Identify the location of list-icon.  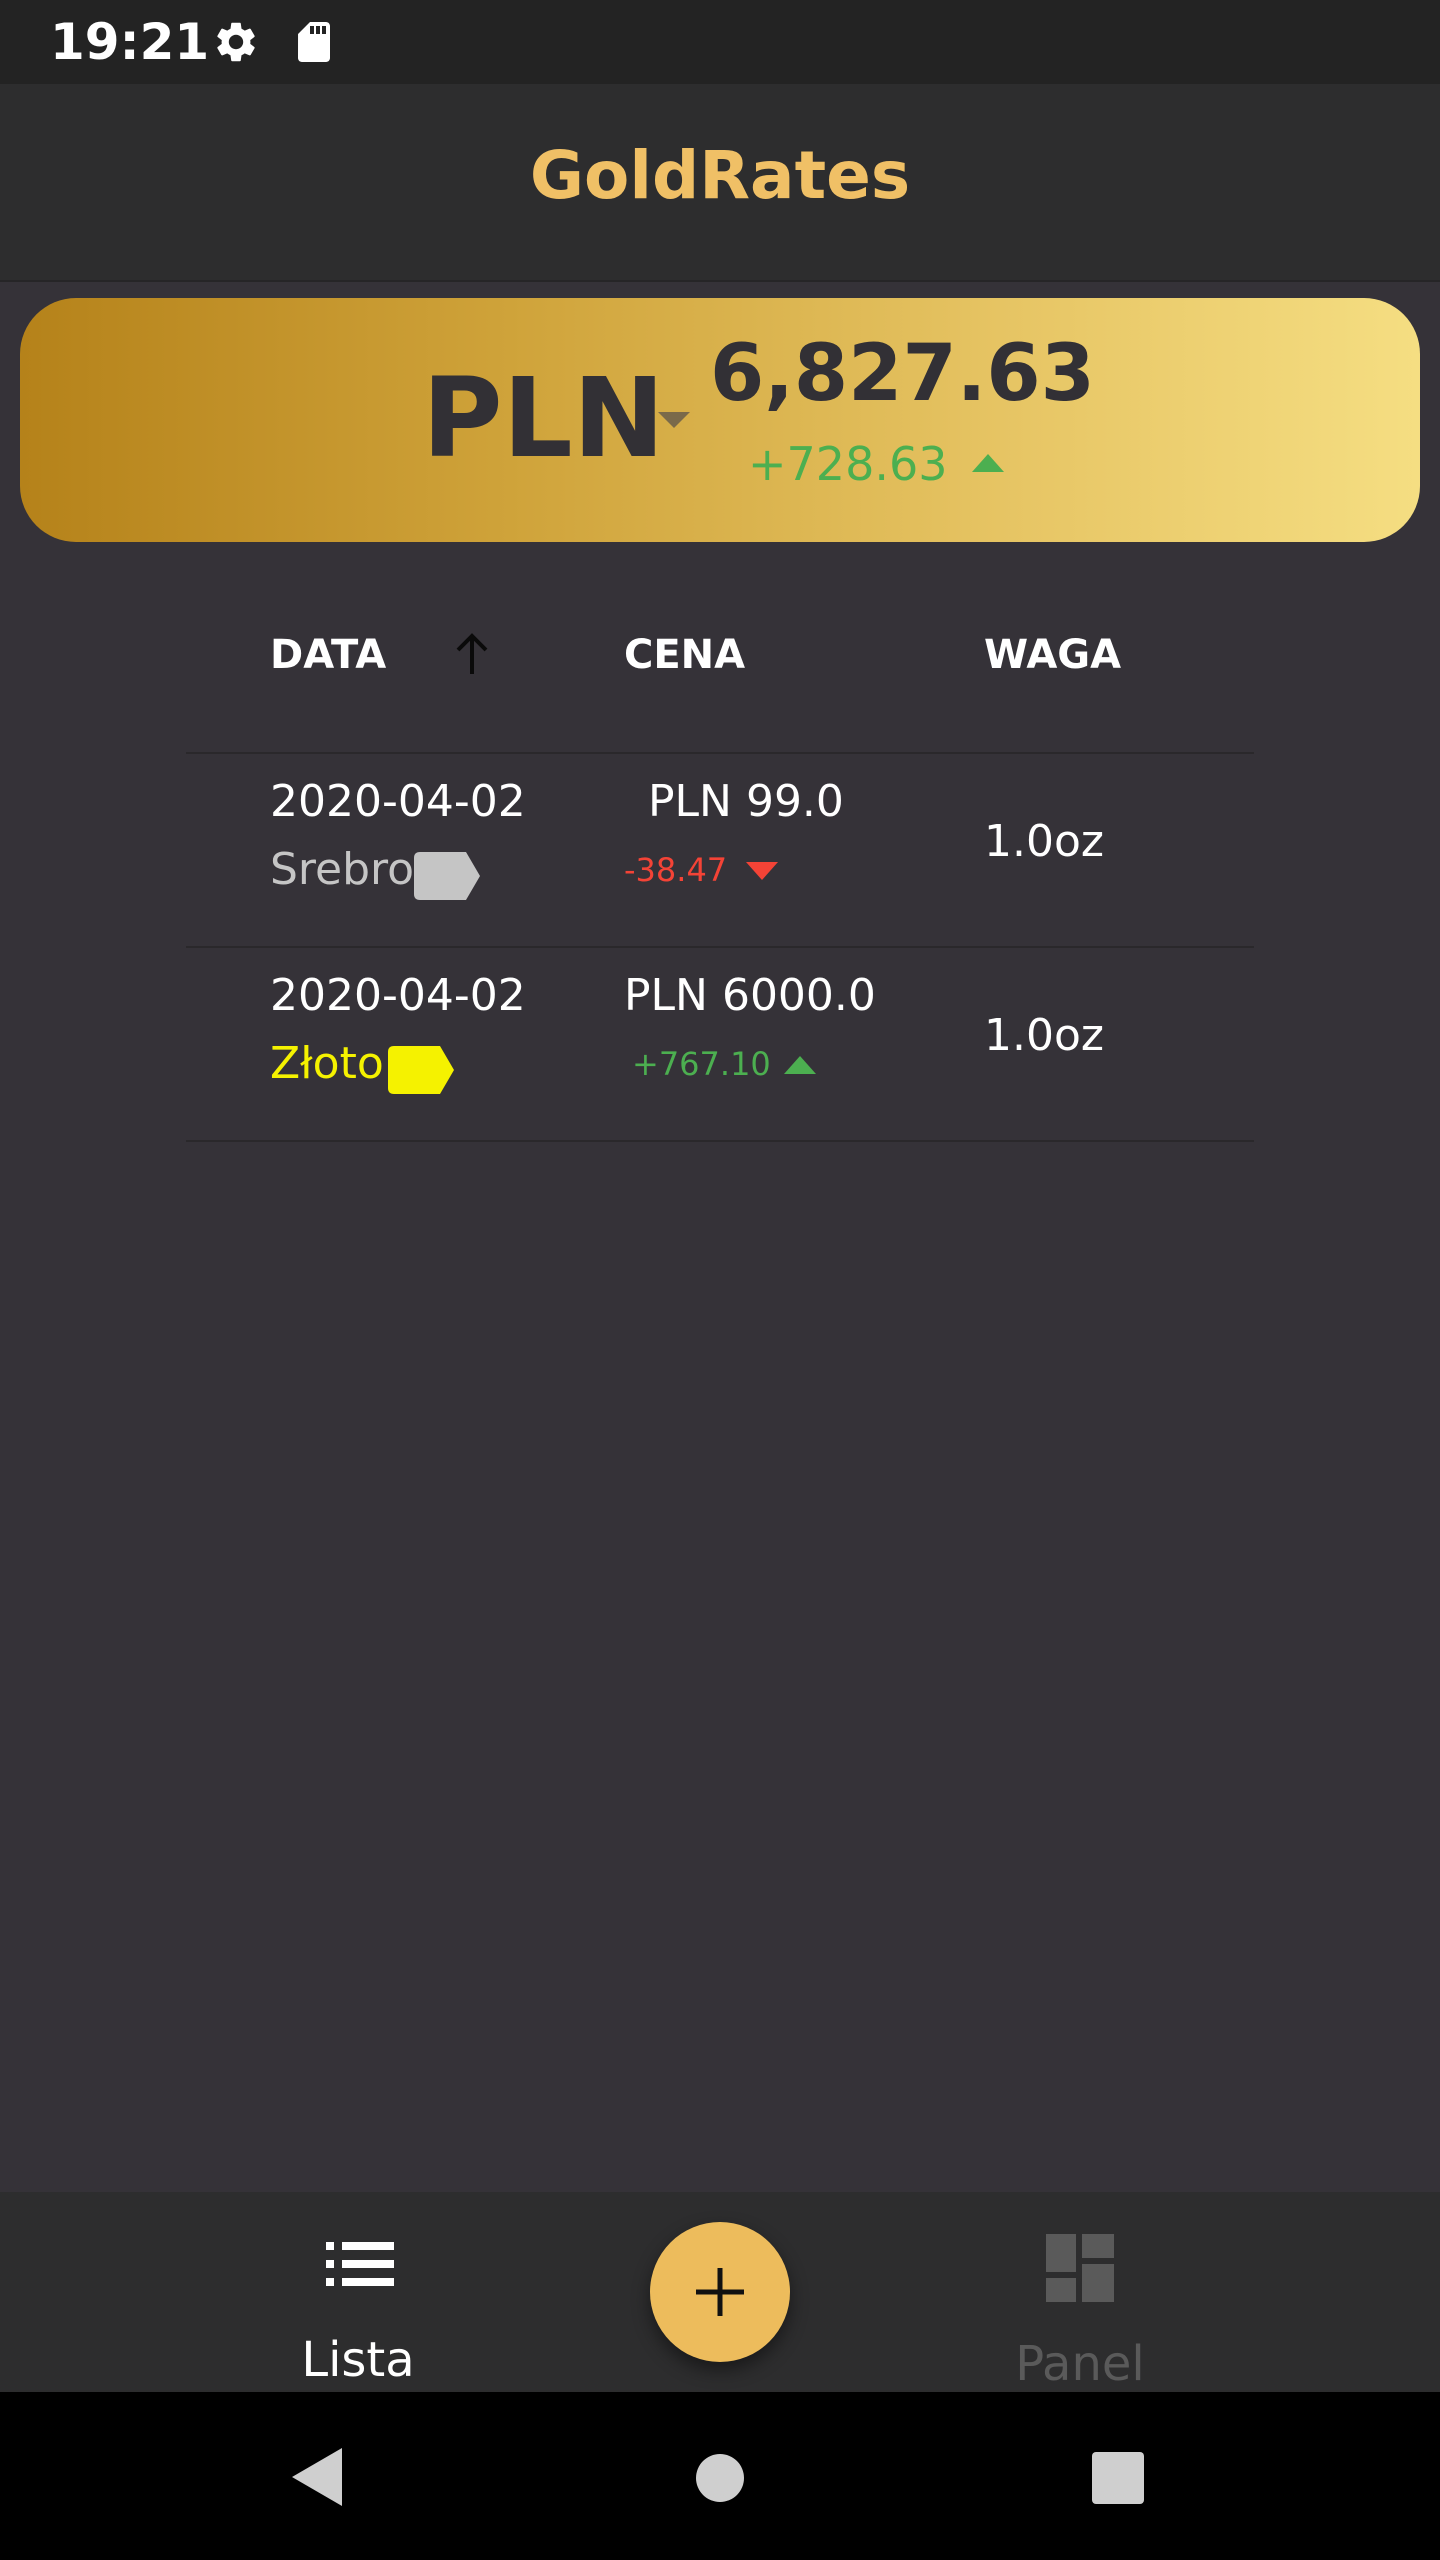
(360, 2266).